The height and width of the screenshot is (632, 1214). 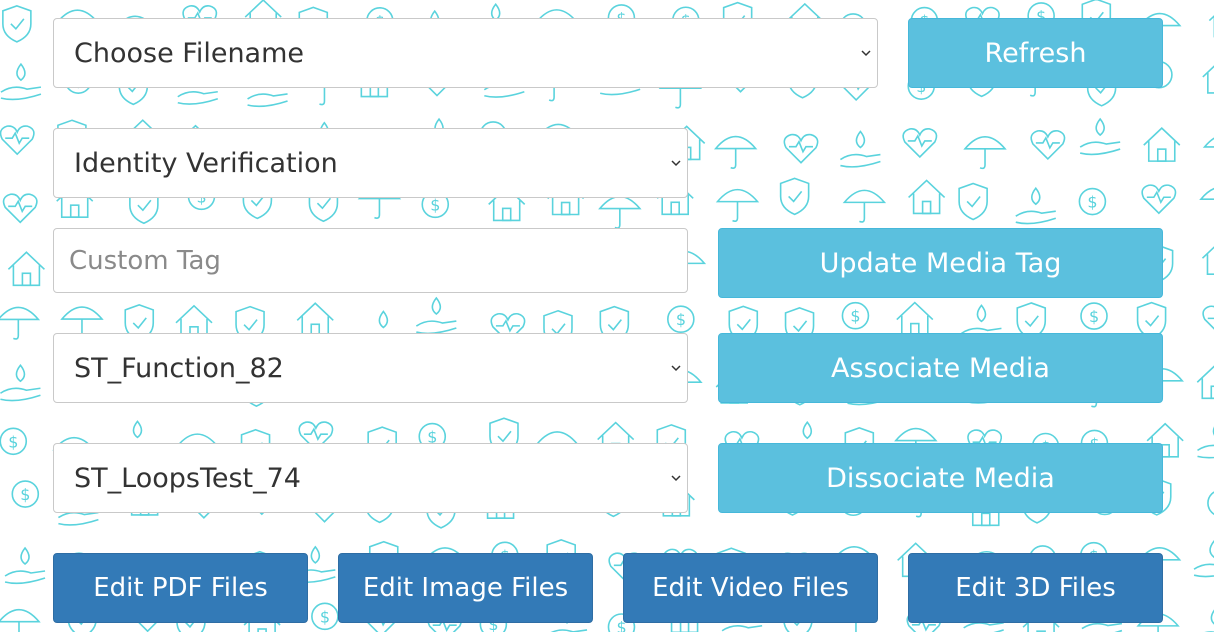 What do you see at coordinates (189, 53) in the screenshot?
I see `filename-select-value: Choose Filename` at bounding box center [189, 53].